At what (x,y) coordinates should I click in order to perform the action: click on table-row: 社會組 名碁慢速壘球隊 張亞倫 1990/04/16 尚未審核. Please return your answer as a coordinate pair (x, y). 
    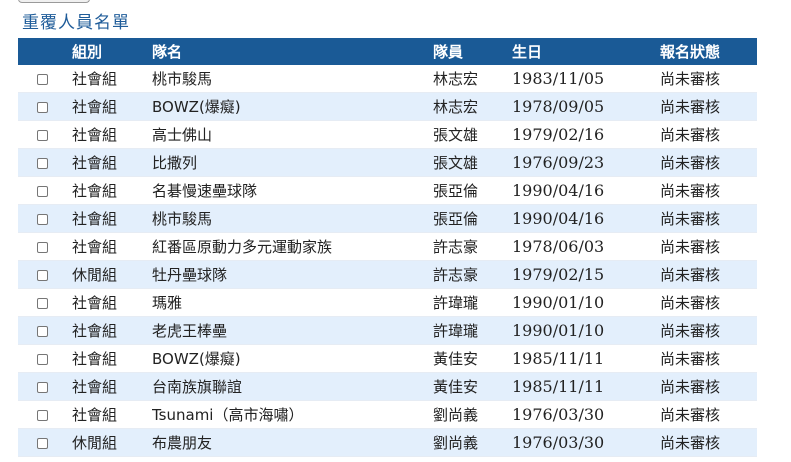
    Looking at the image, I should click on (387, 190).